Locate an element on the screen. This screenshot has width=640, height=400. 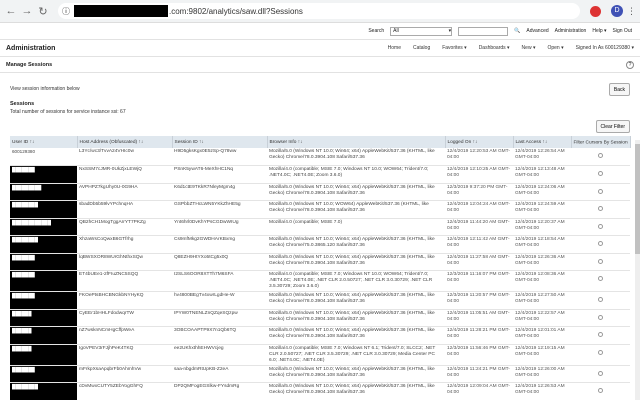
address-bar: ⓘ .com:9802/analytics/saw.dll?Sessions is located at coordinates (319, 11).